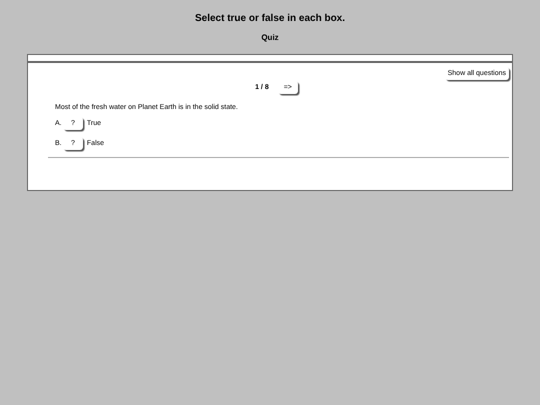 The width and height of the screenshot is (540, 405). Describe the element at coordinates (270, 37) in the screenshot. I see `quiz-title: Quiz` at that location.